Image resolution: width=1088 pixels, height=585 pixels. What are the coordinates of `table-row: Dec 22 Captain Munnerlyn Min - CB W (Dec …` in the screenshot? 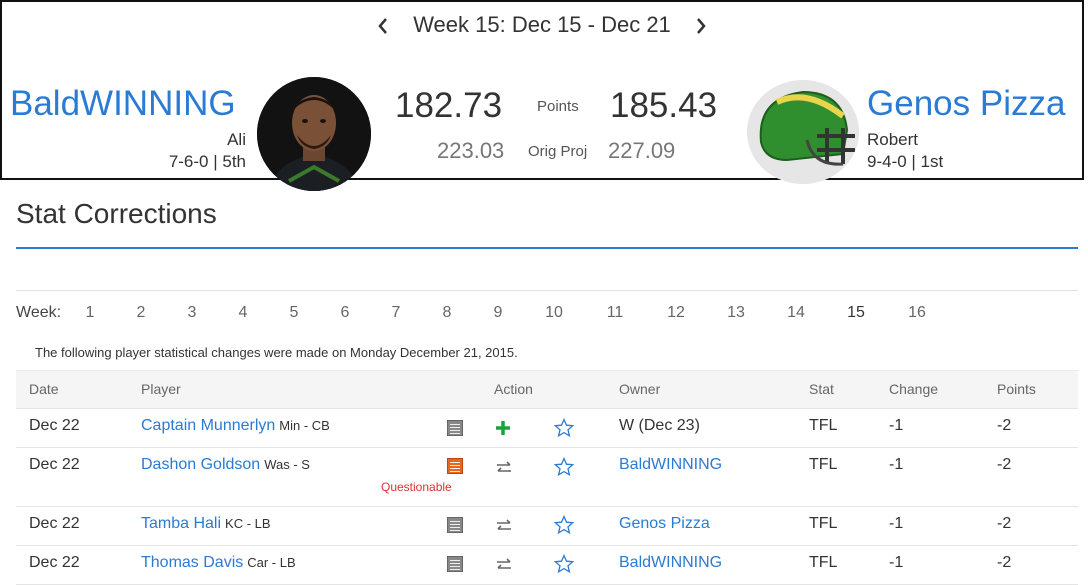 It's located at (547, 428).